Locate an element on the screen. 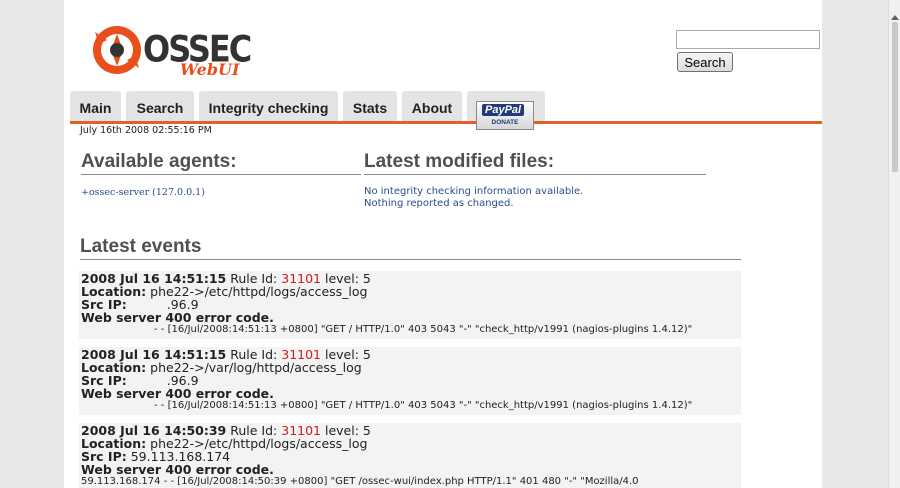 This screenshot has width=900, height=488. search-button: Search is located at coordinates (705, 62).